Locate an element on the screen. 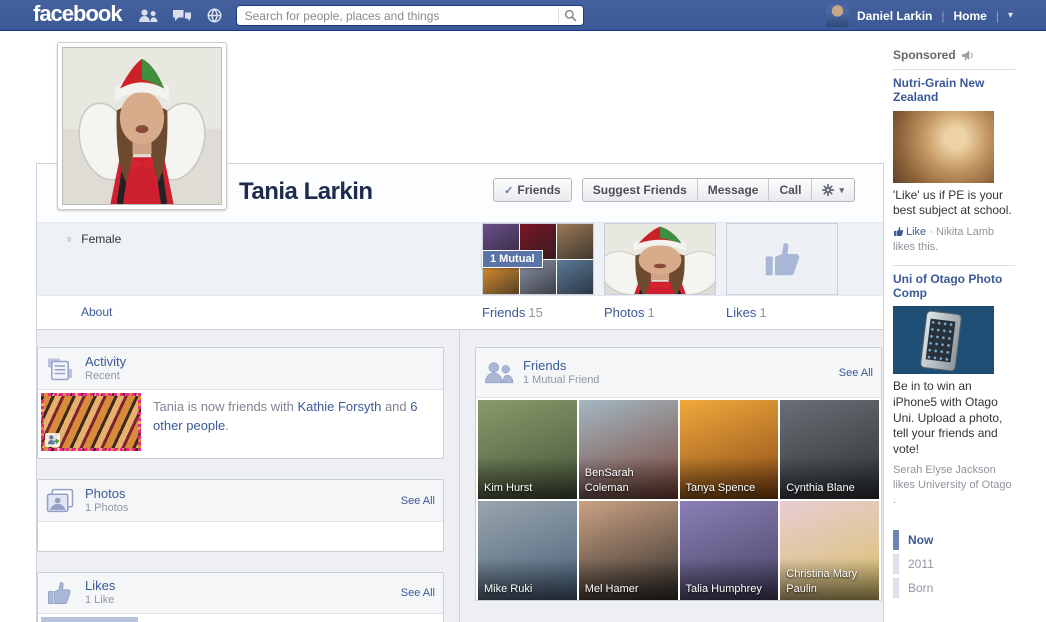 The height and width of the screenshot is (622, 1046). timeline-nav-item: 2011 is located at coordinates (954, 563).